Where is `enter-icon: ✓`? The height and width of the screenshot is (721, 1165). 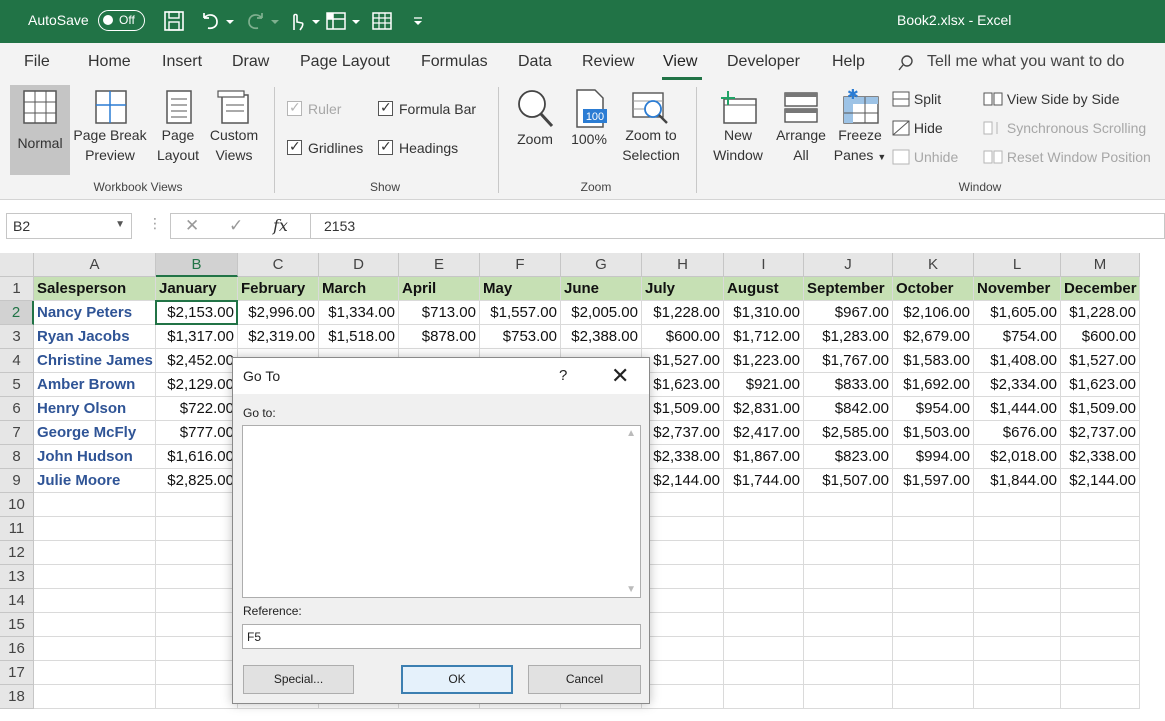
enter-icon: ✓ is located at coordinates (236, 226).